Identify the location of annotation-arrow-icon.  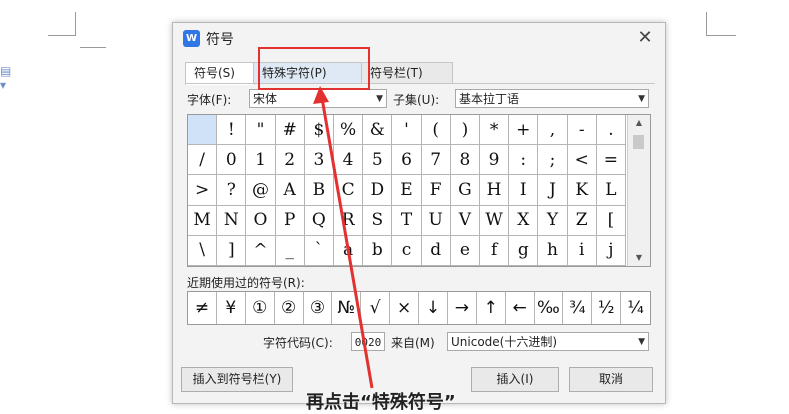
(343, 237).